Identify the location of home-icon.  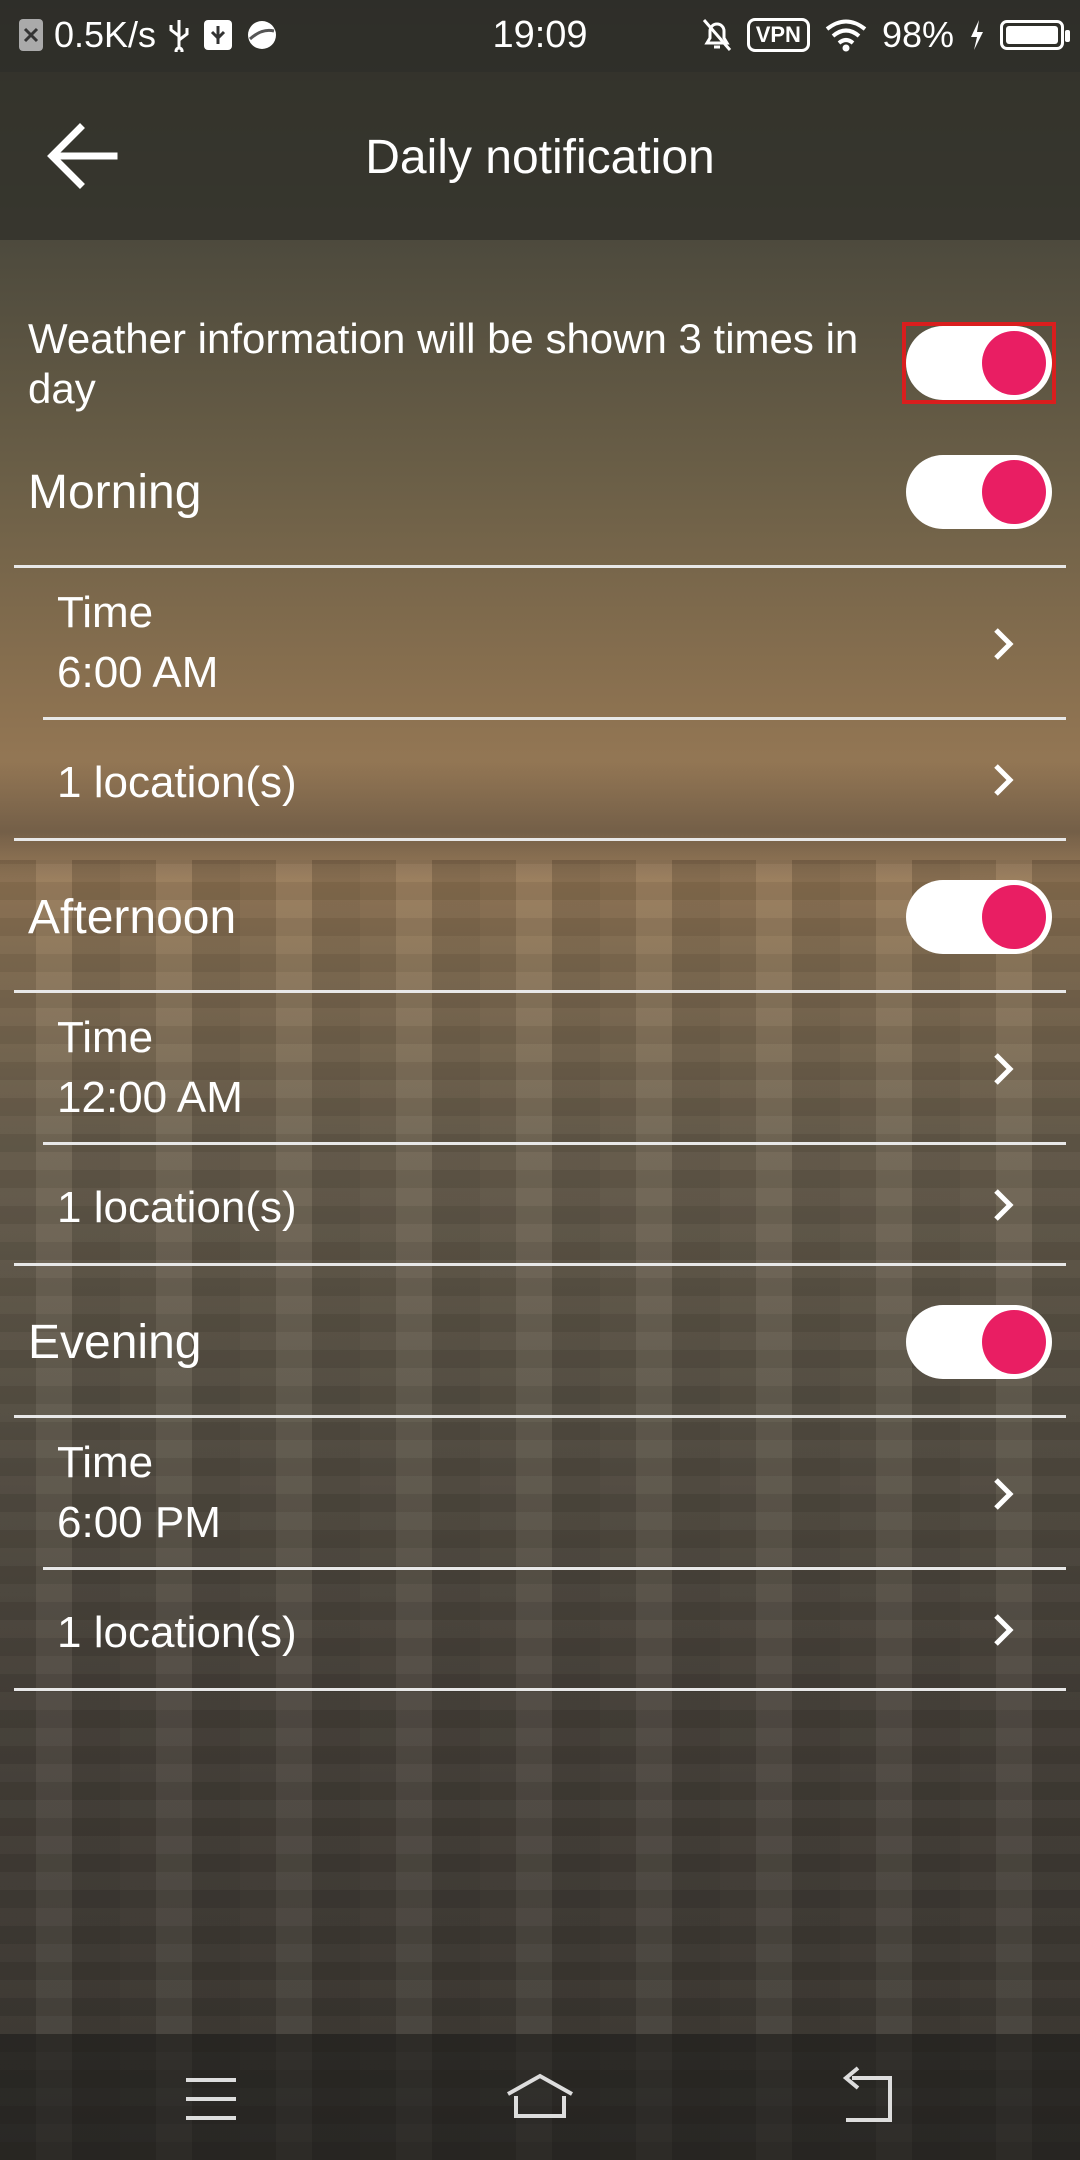
(540, 2095).